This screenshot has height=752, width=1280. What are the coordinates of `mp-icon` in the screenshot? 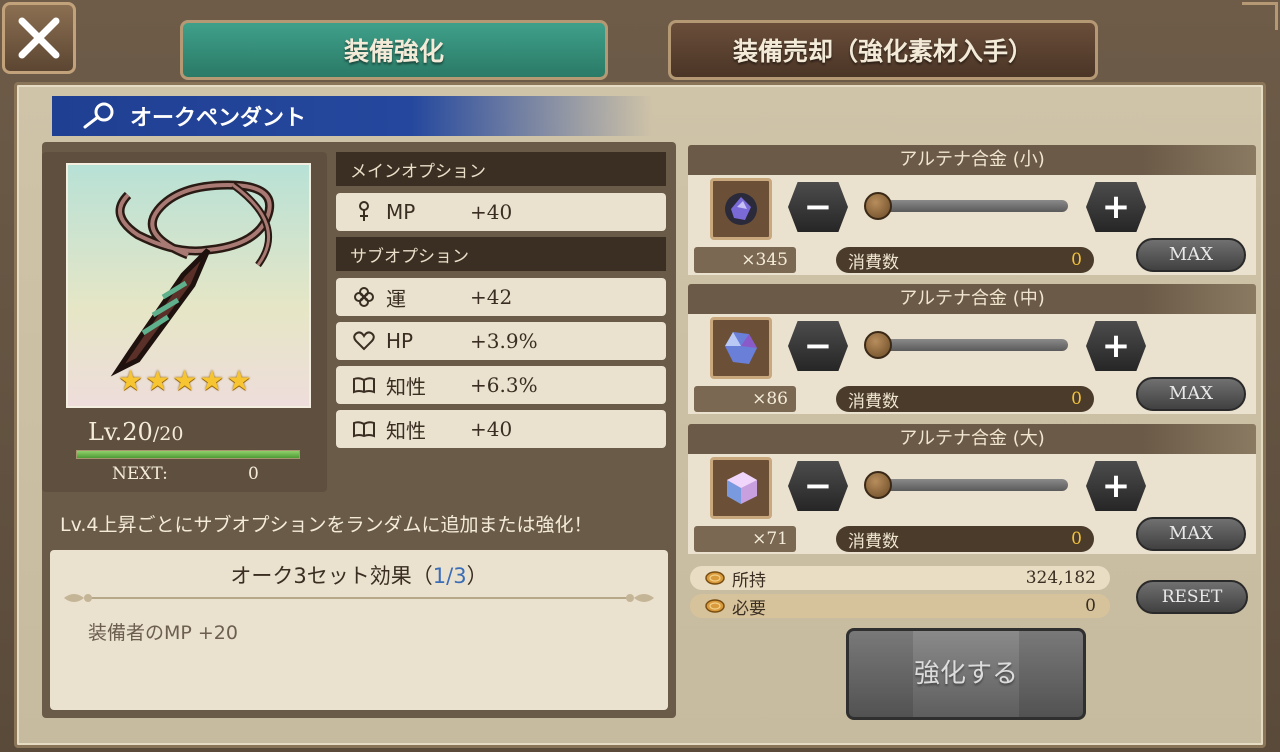 It's located at (364, 212).